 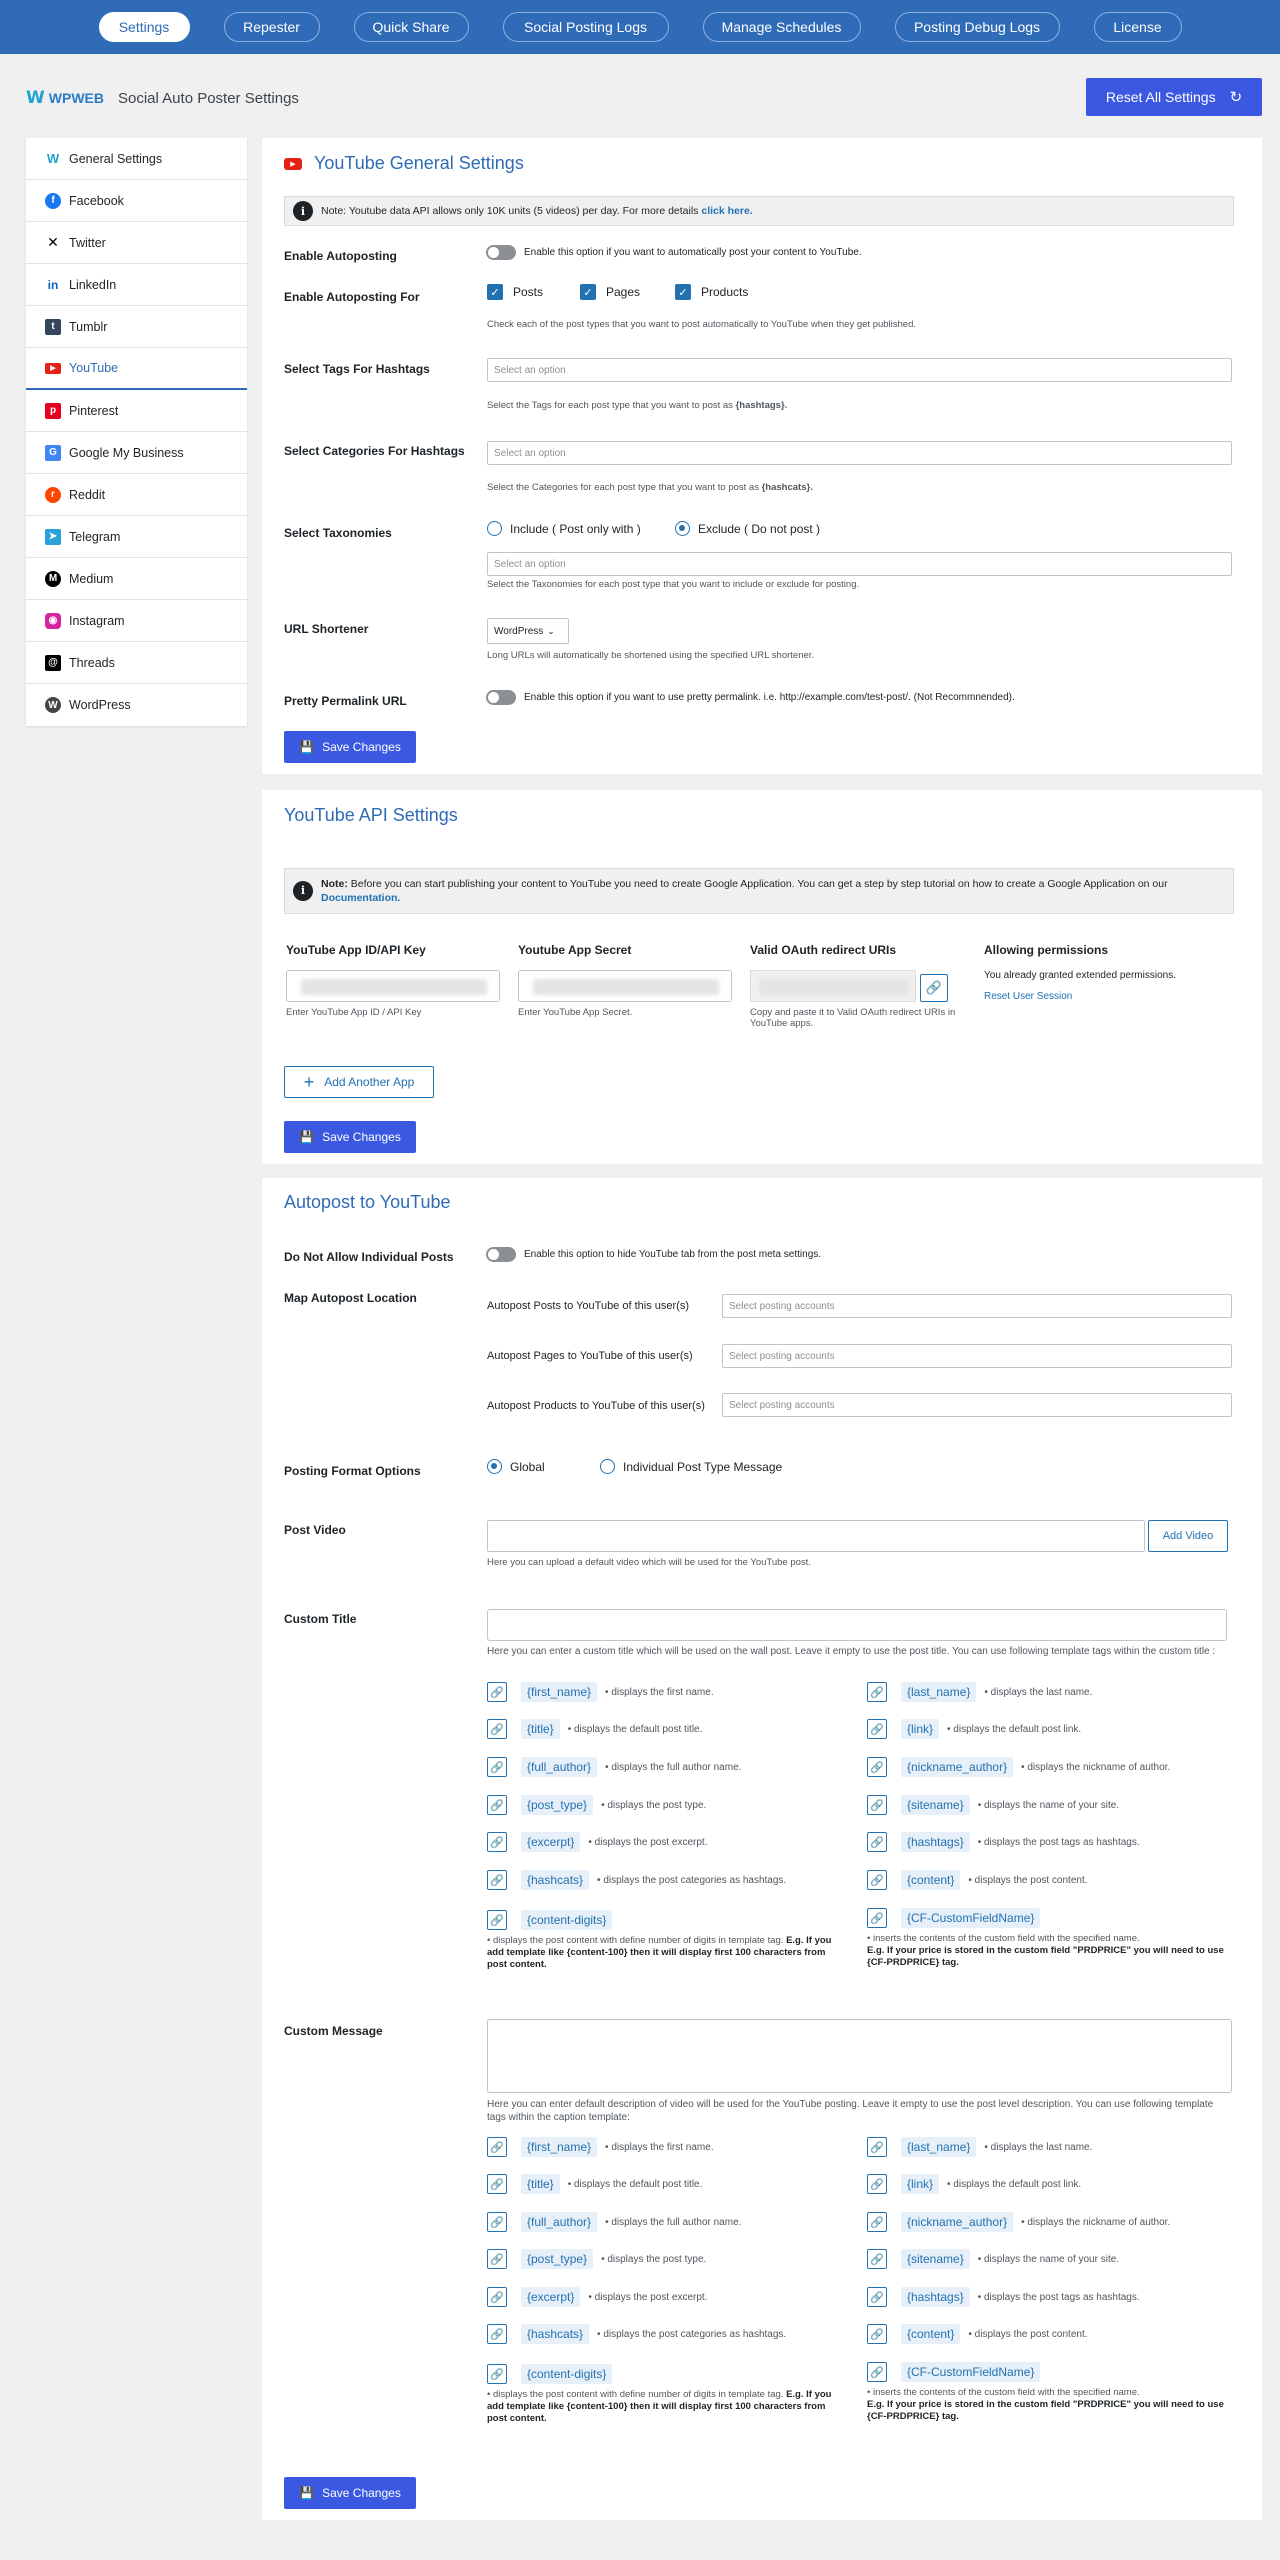 What do you see at coordinates (136, 159) in the screenshot?
I see `sidebar-item-general-settings: W General Settings` at bounding box center [136, 159].